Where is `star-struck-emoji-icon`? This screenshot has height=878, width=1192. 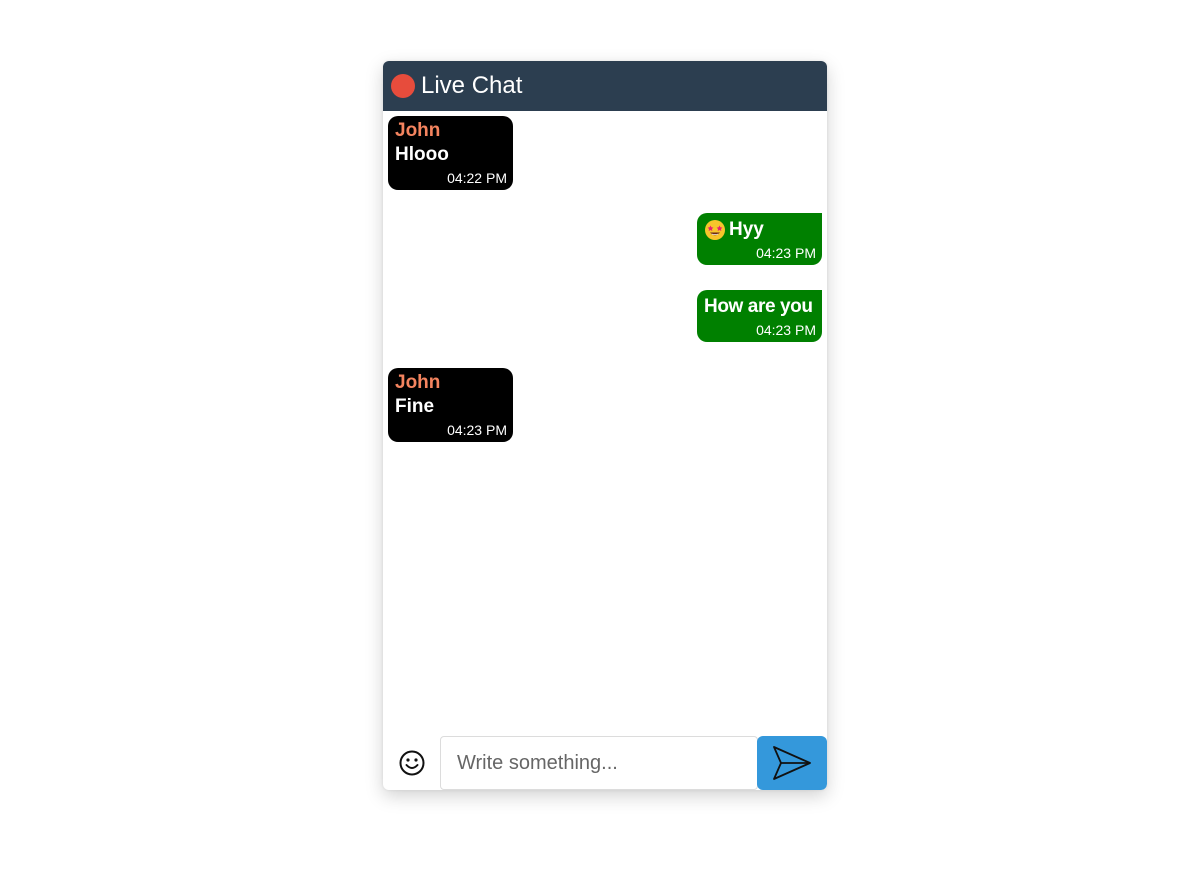
star-struck-emoji-icon is located at coordinates (715, 229).